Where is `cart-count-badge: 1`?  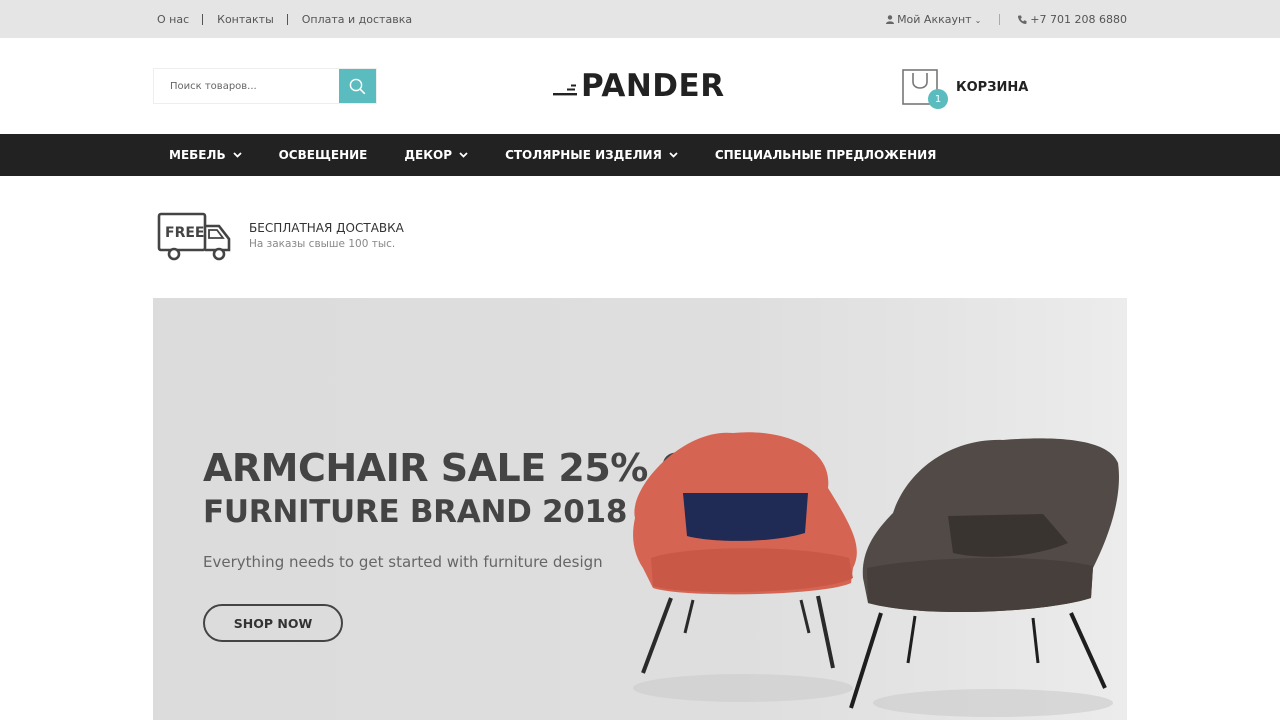 cart-count-badge: 1 is located at coordinates (938, 99).